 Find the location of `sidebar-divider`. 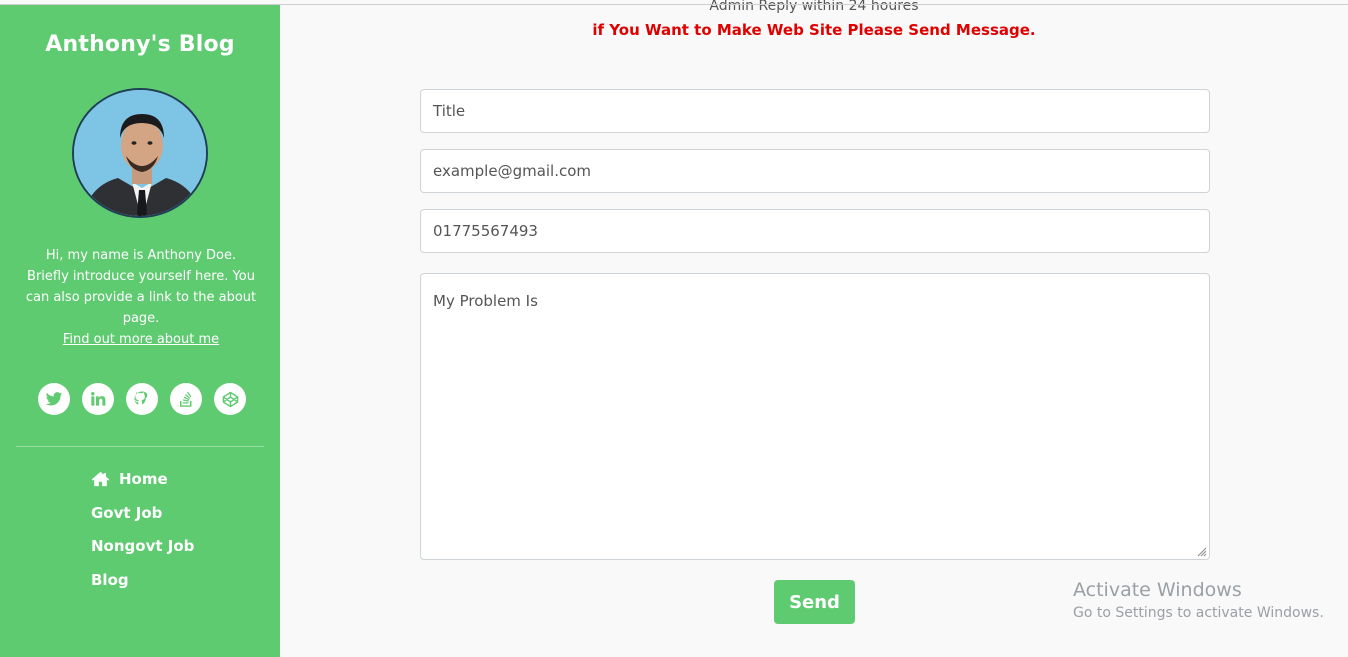

sidebar-divider is located at coordinates (140, 446).